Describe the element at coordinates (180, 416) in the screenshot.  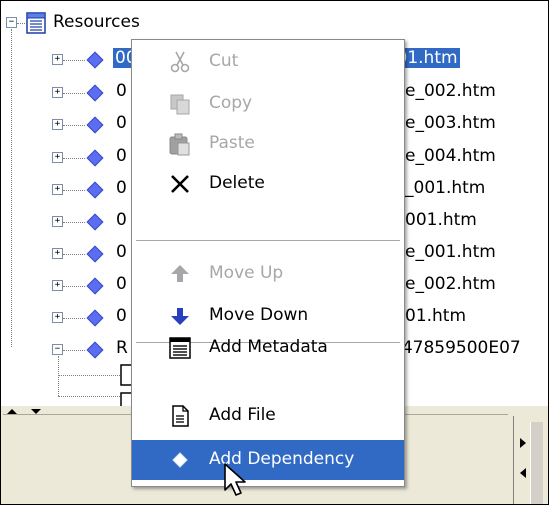
I see `file-icon` at that location.